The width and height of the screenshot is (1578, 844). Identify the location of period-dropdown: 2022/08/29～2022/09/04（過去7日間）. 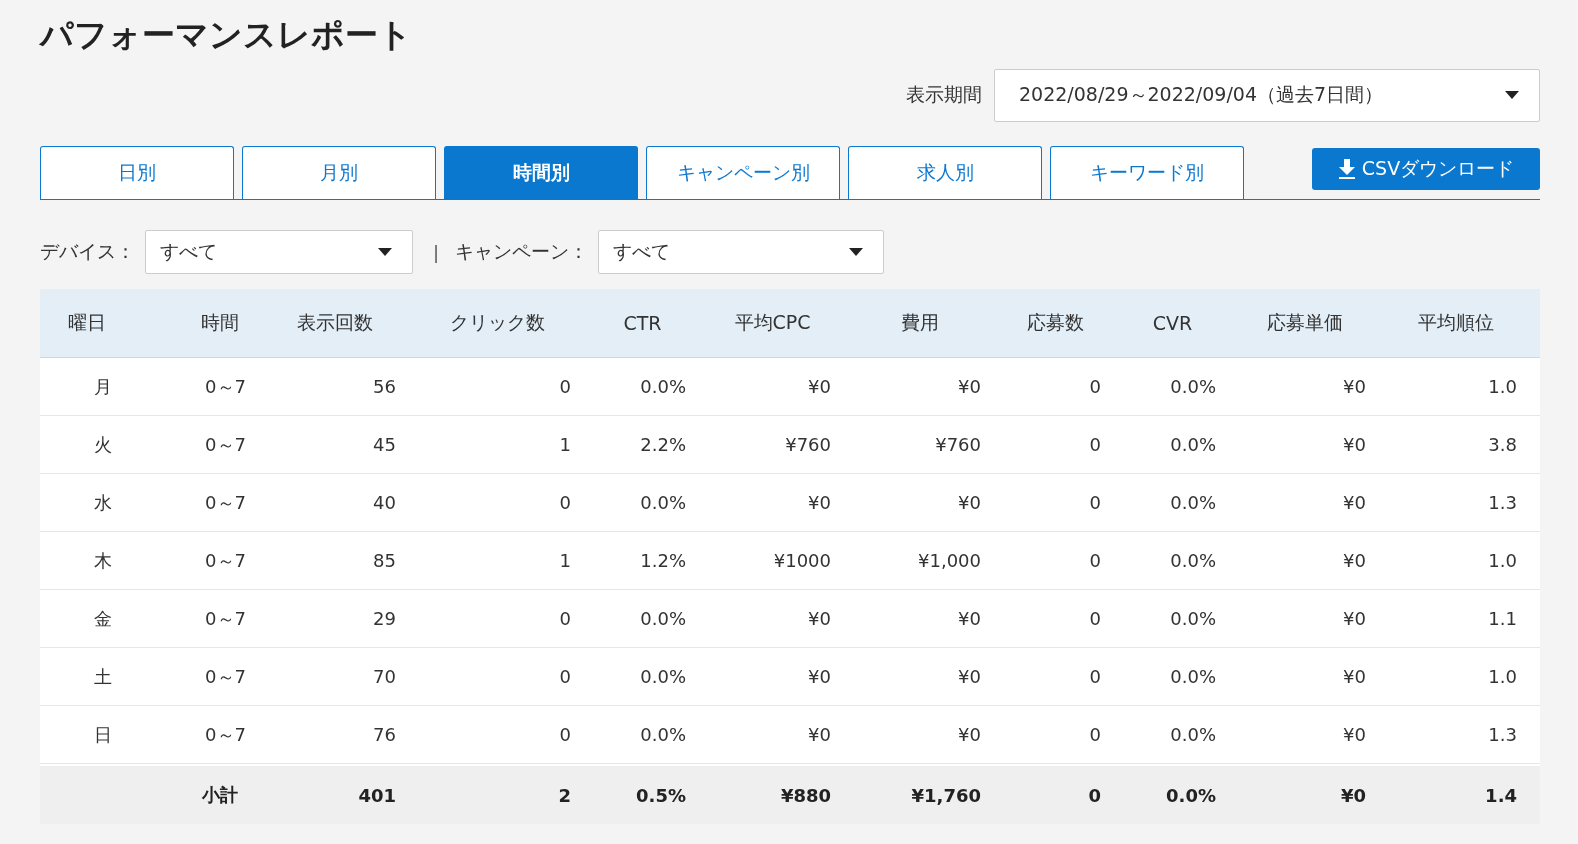
(1267, 95).